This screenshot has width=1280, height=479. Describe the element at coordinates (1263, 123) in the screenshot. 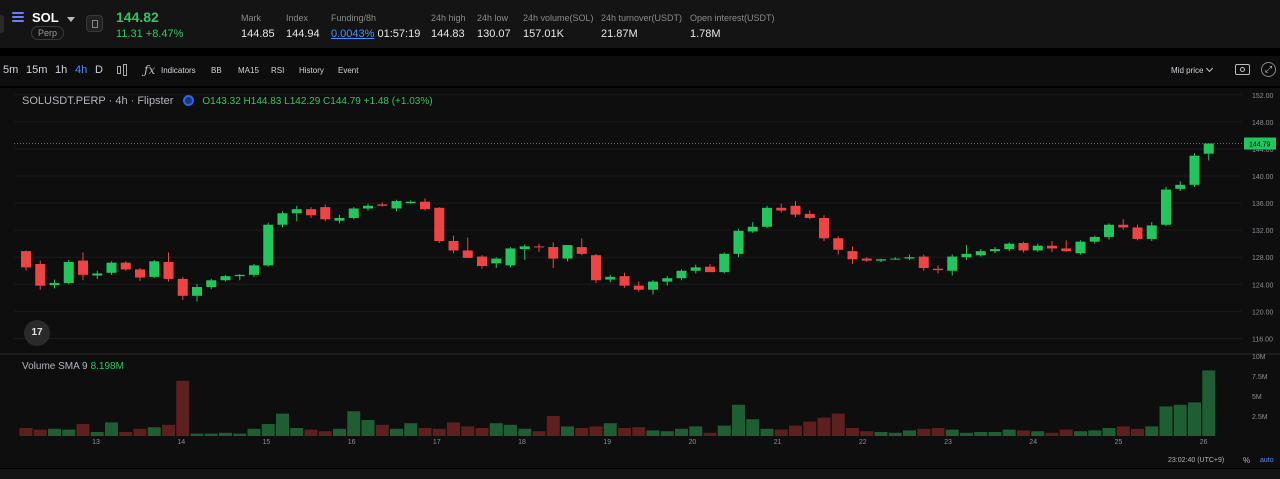

I see `price-tick-label: 148.00` at that location.